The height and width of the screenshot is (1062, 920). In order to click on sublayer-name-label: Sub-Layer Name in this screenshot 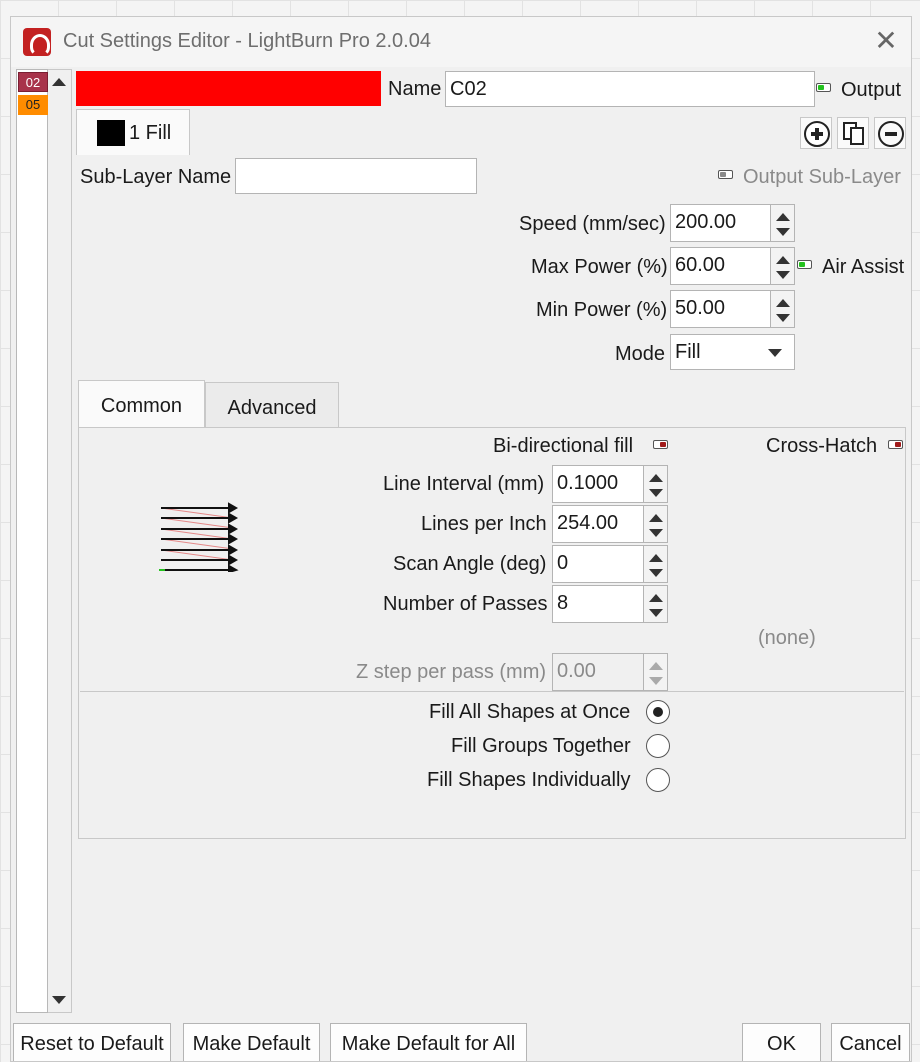, I will do `click(156, 177)`.